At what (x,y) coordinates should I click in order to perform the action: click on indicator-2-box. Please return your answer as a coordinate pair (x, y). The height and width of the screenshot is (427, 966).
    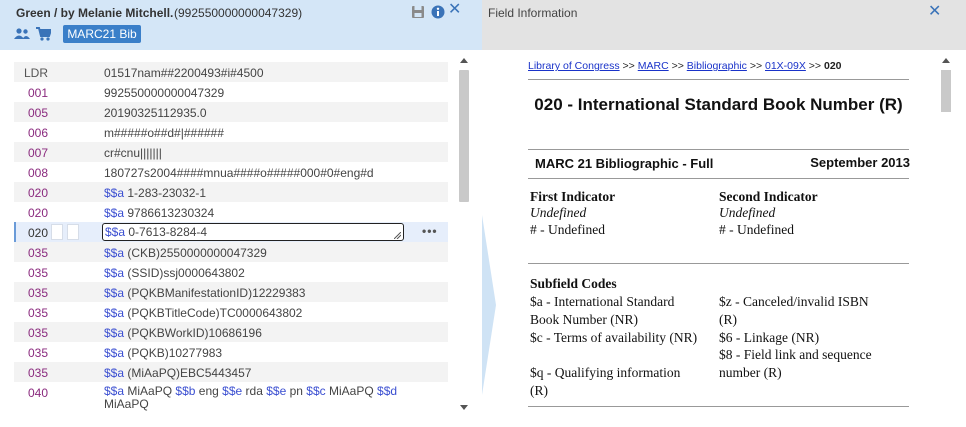
    Looking at the image, I should click on (73, 232).